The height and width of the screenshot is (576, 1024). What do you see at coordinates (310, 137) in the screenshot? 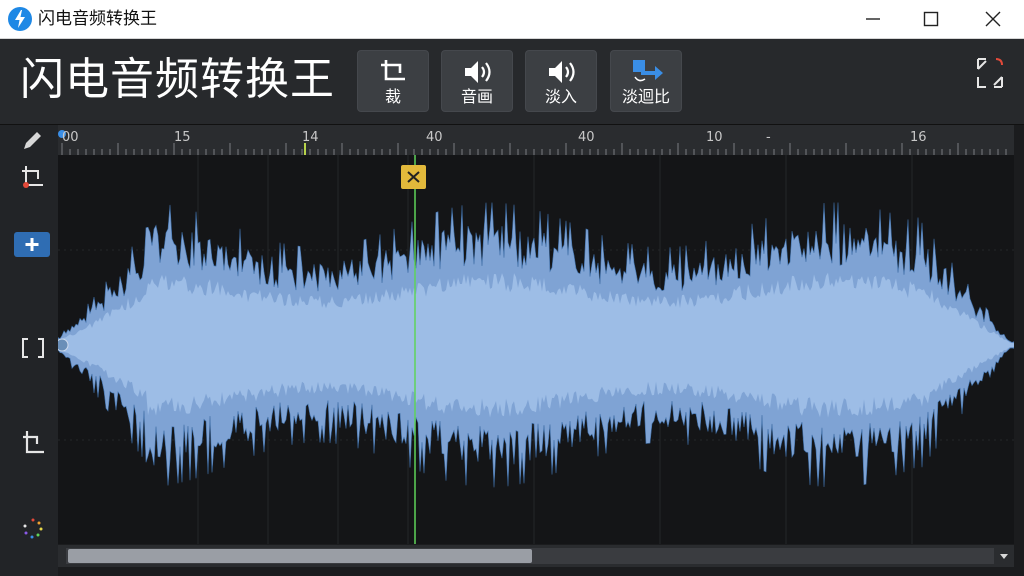
I see `ruler-label: 14` at bounding box center [310, 137].